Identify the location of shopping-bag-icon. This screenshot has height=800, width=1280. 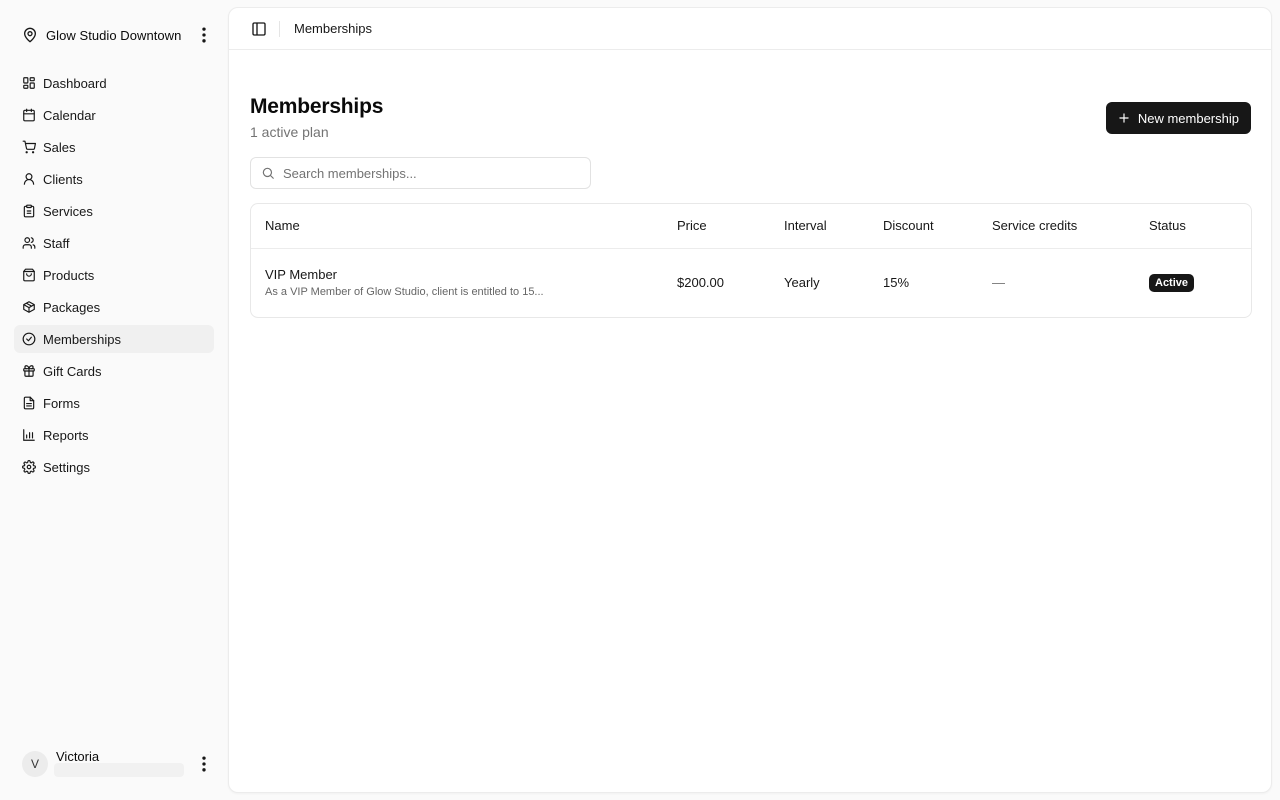
(29, 275).